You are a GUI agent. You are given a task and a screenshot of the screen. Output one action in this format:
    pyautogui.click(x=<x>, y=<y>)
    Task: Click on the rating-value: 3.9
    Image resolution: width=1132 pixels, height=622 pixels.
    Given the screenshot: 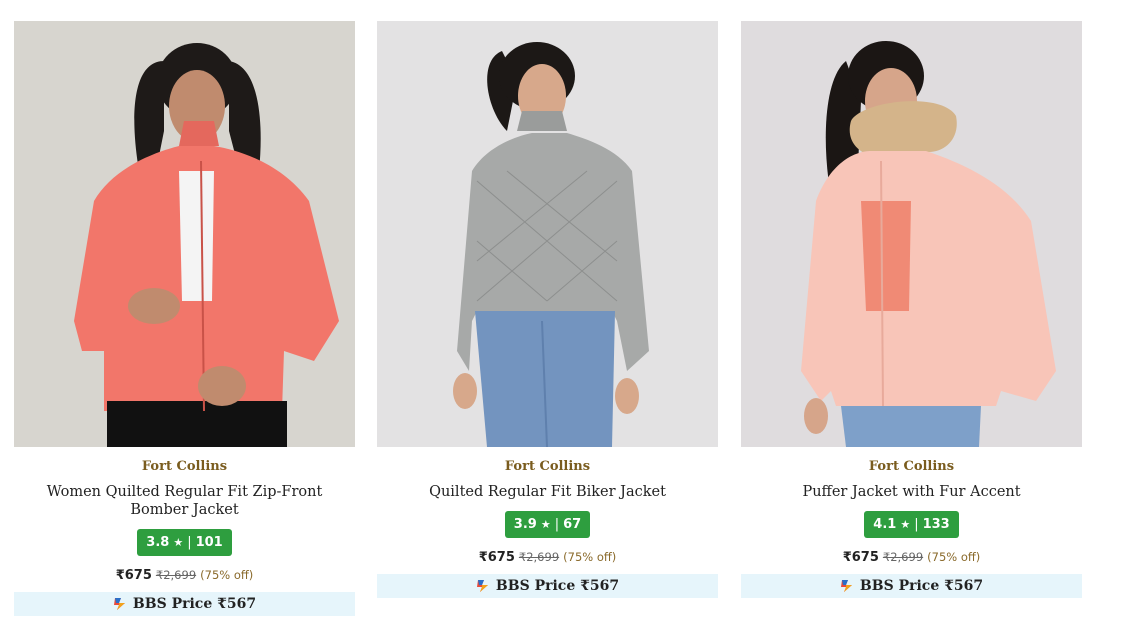 What is the action you would take?
    pyautogui.click(x=525, y=524)
    